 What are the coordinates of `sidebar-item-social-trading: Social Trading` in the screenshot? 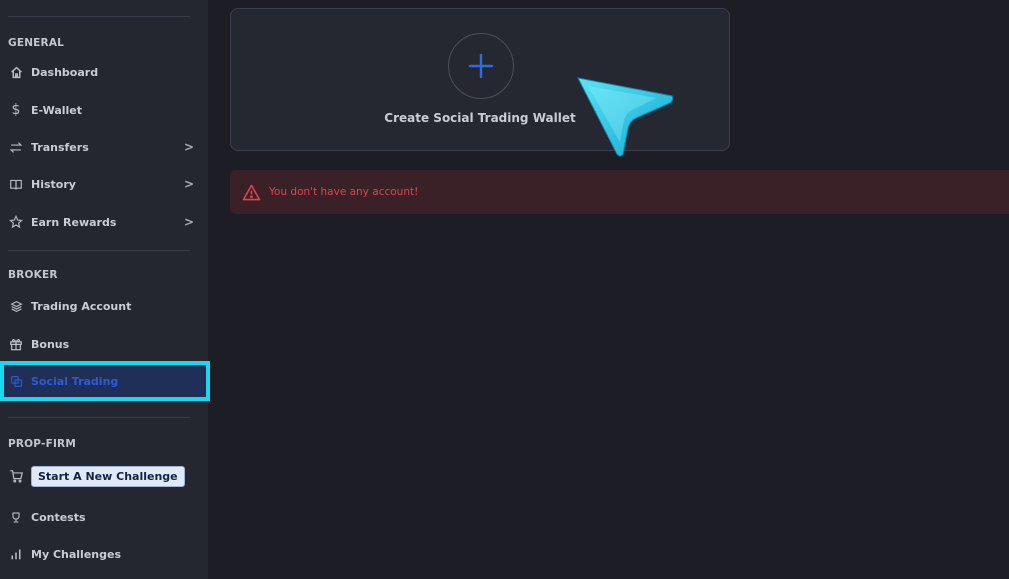 It's located at (105, 381).